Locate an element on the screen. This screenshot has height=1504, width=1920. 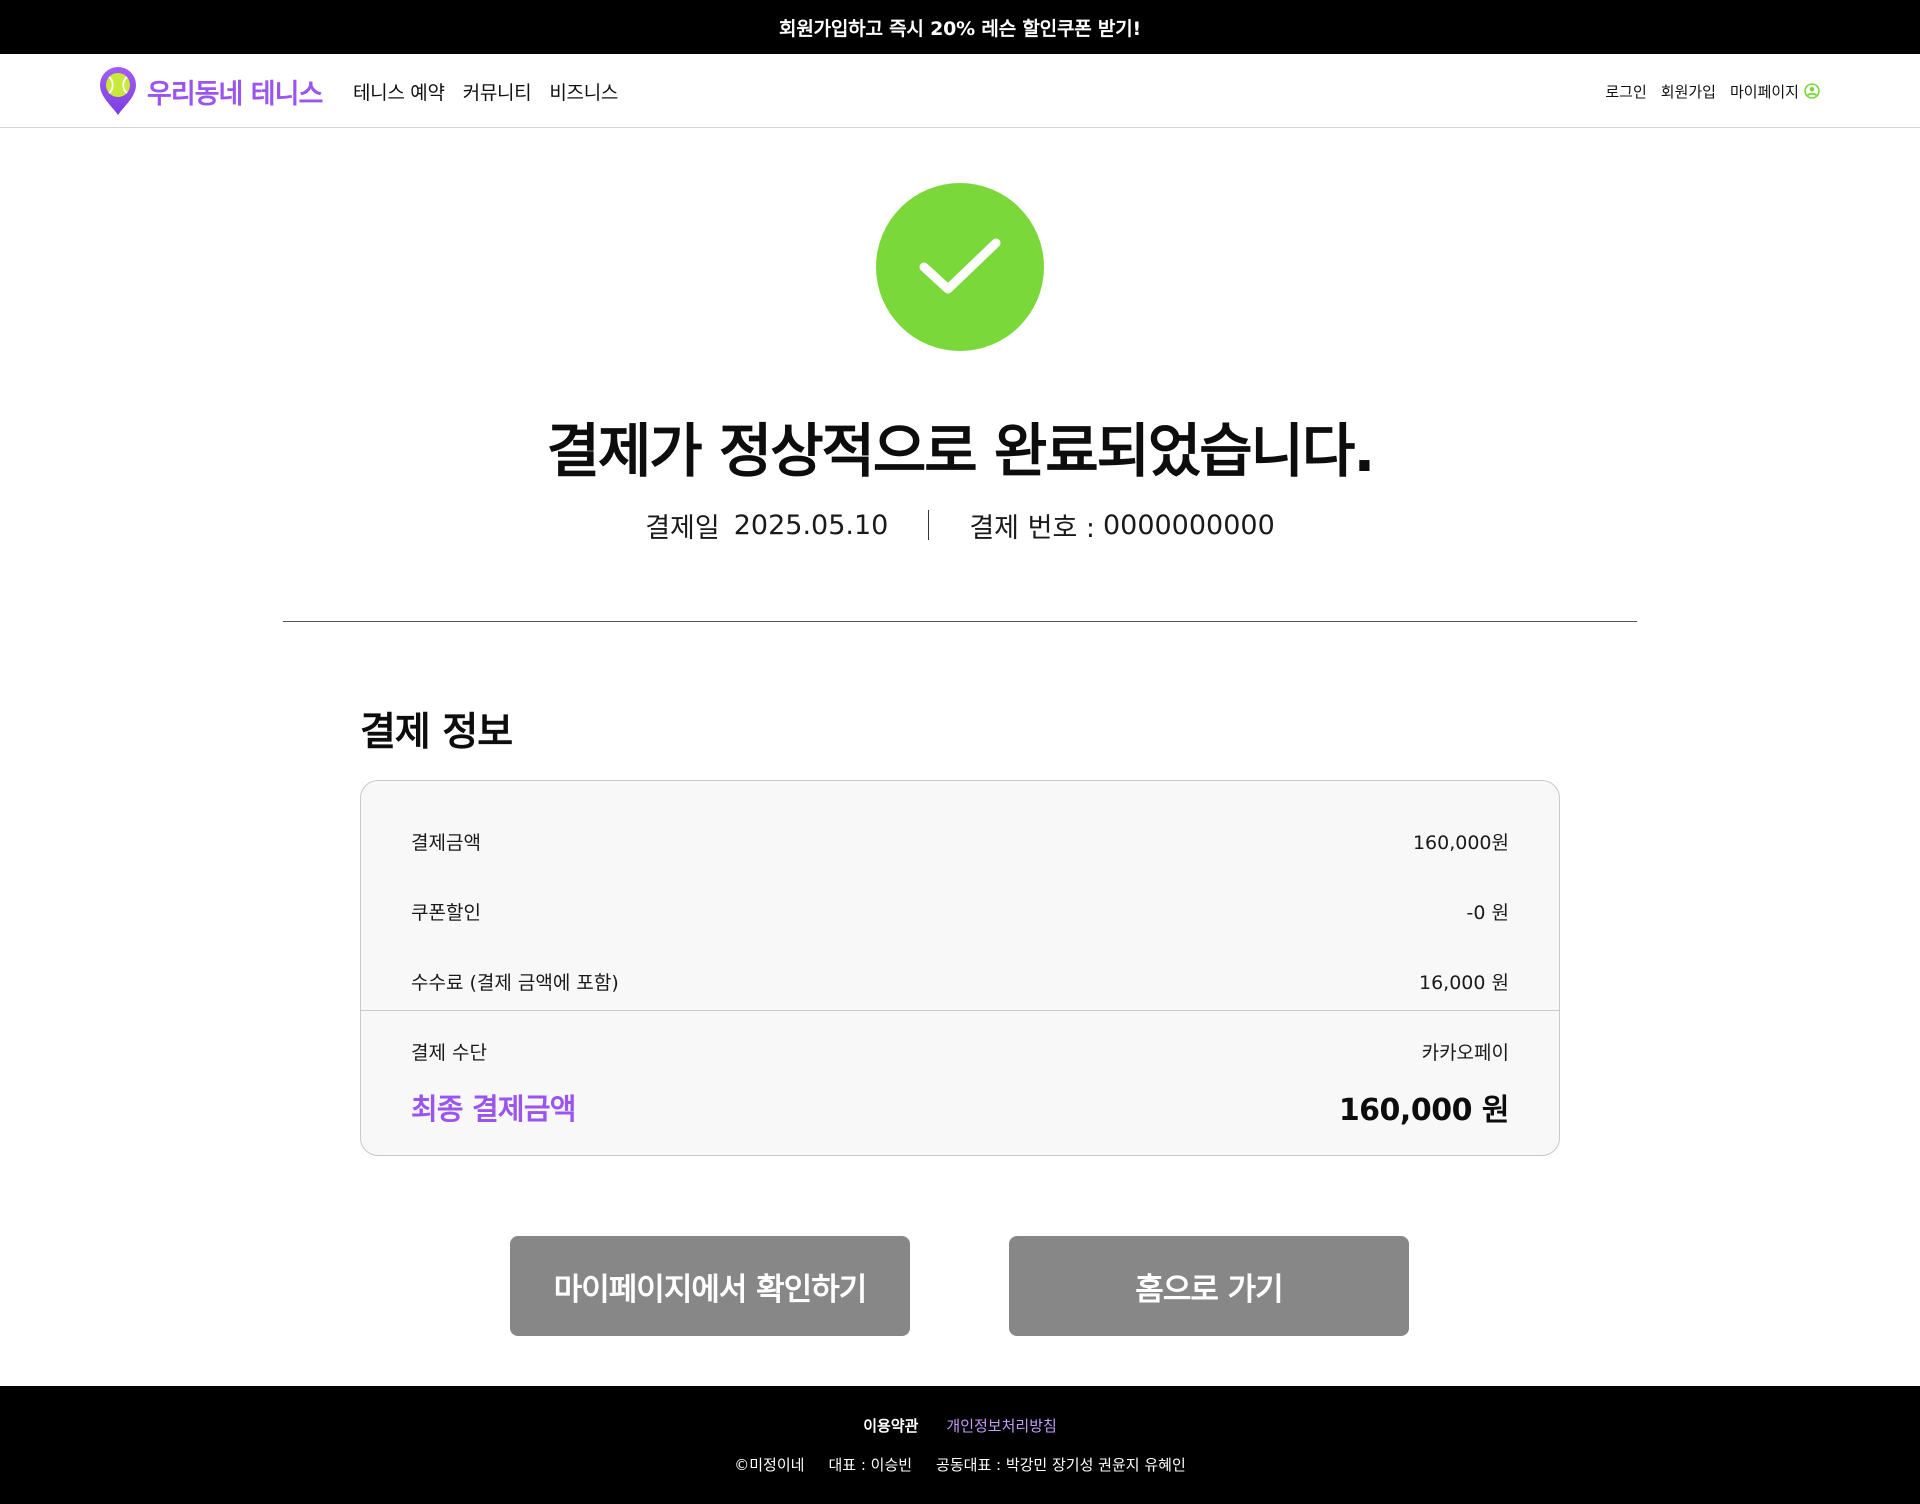
nav-tennis-reservation: 테니스 예약 is located at coordinates (399, 91).